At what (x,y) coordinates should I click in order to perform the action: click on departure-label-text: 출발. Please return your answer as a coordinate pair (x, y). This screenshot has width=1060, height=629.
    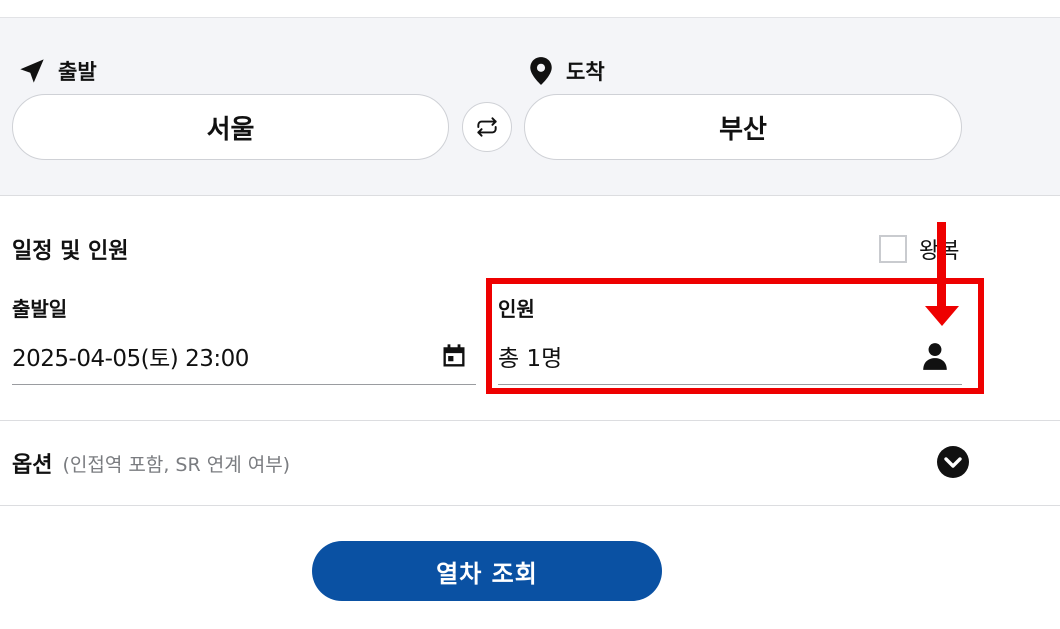
    Looking at the image, I should click on (77, 72).